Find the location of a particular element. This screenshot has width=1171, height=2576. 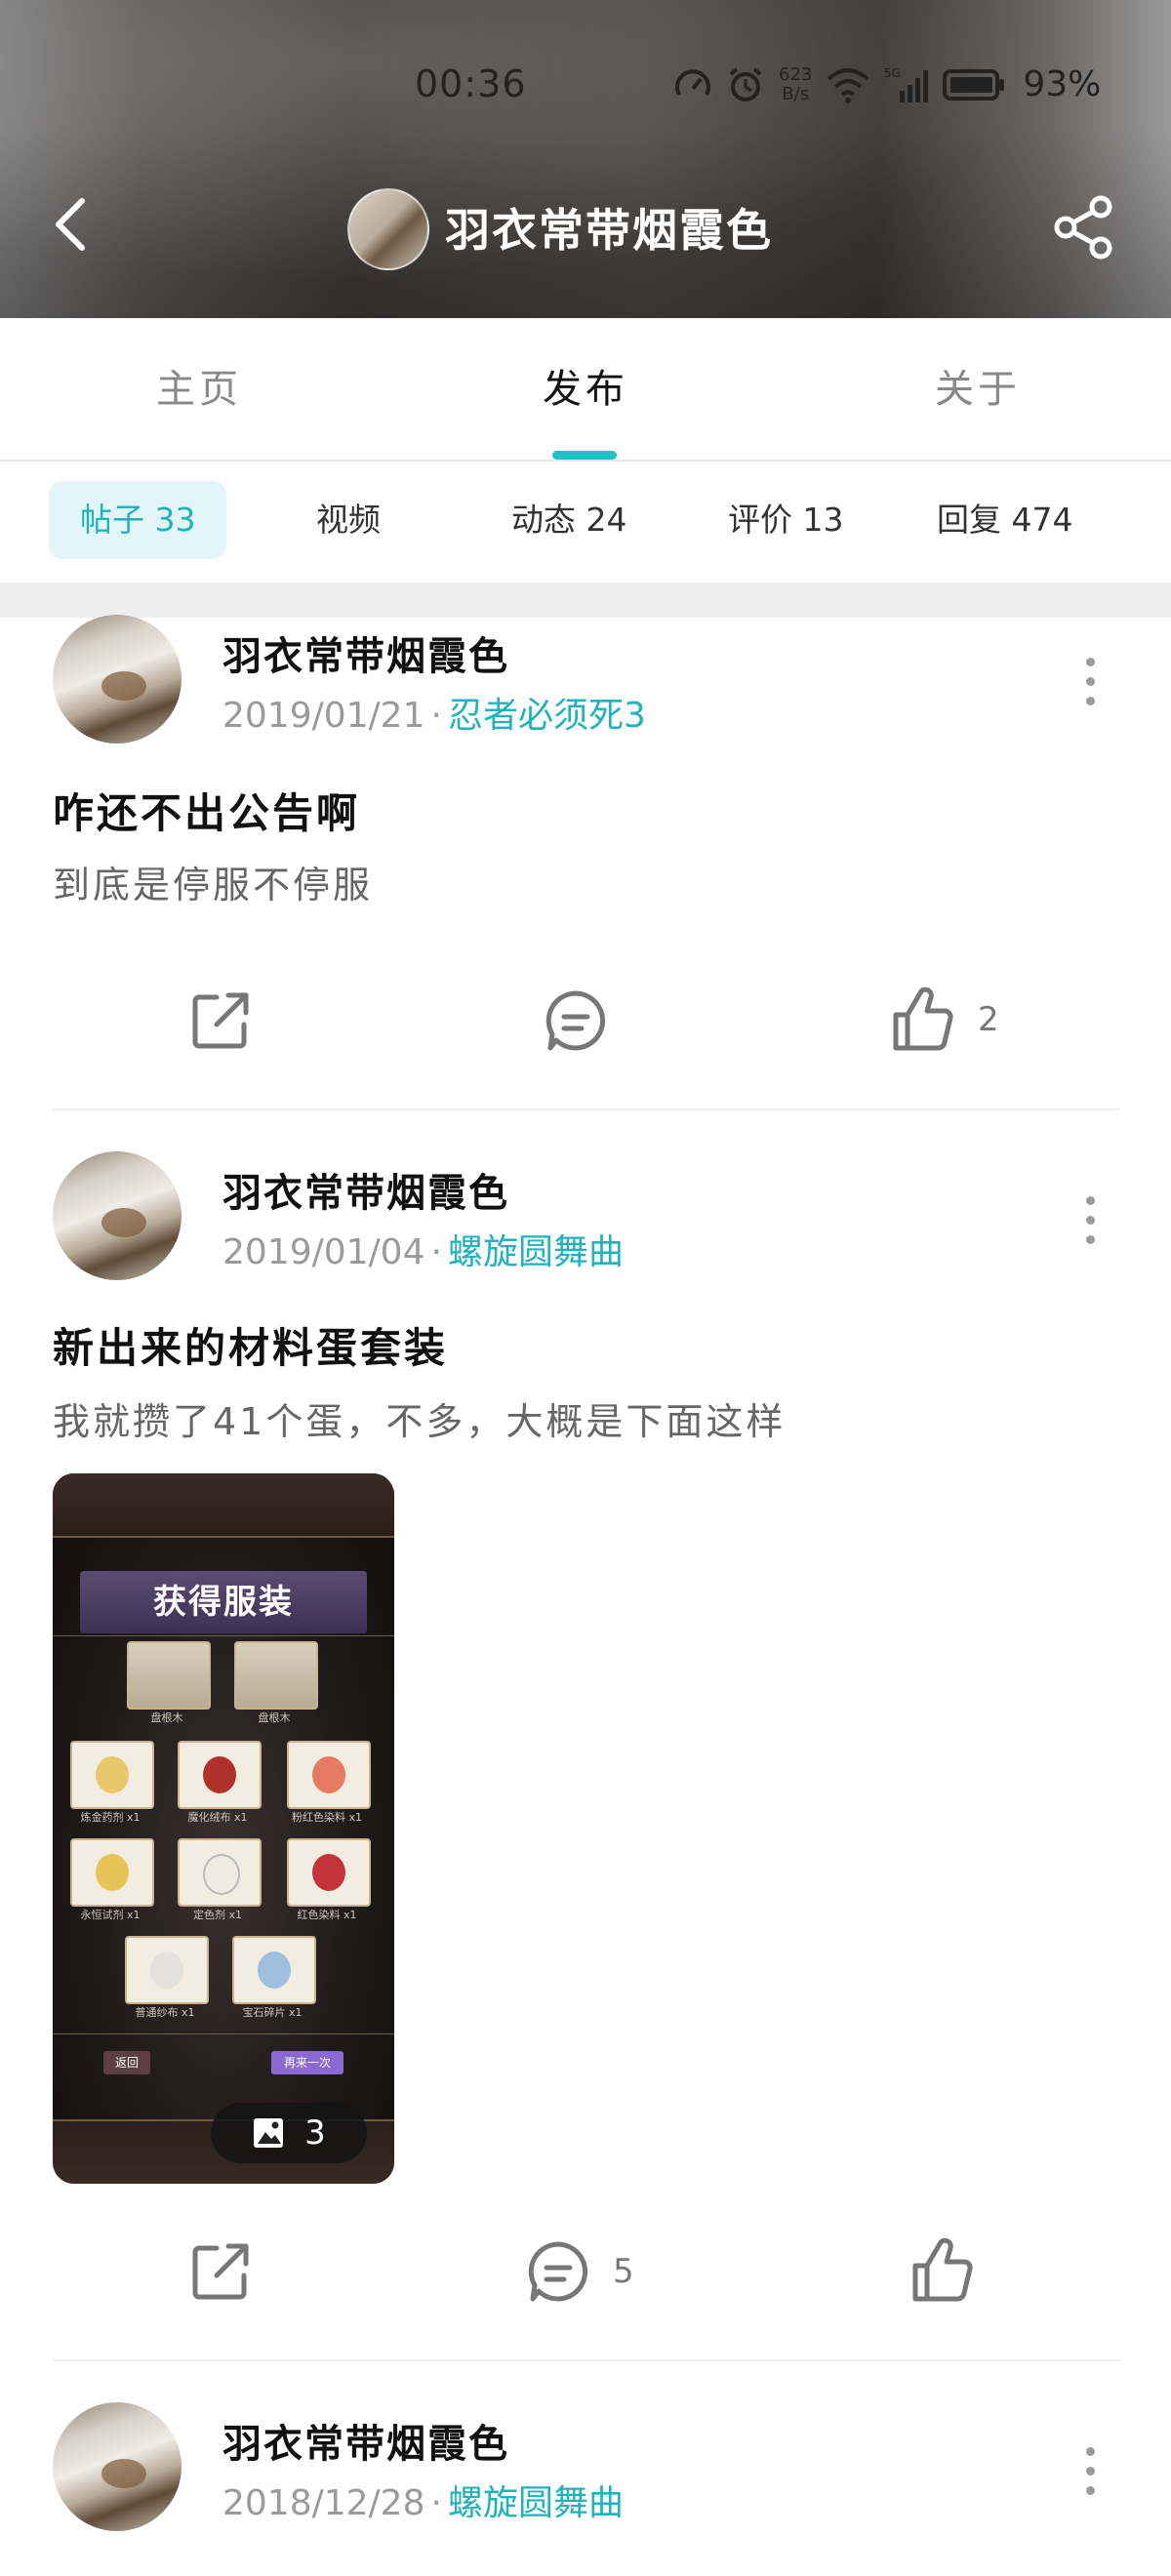

image-count-badge: 3 is located at coordinates (289, 2133).